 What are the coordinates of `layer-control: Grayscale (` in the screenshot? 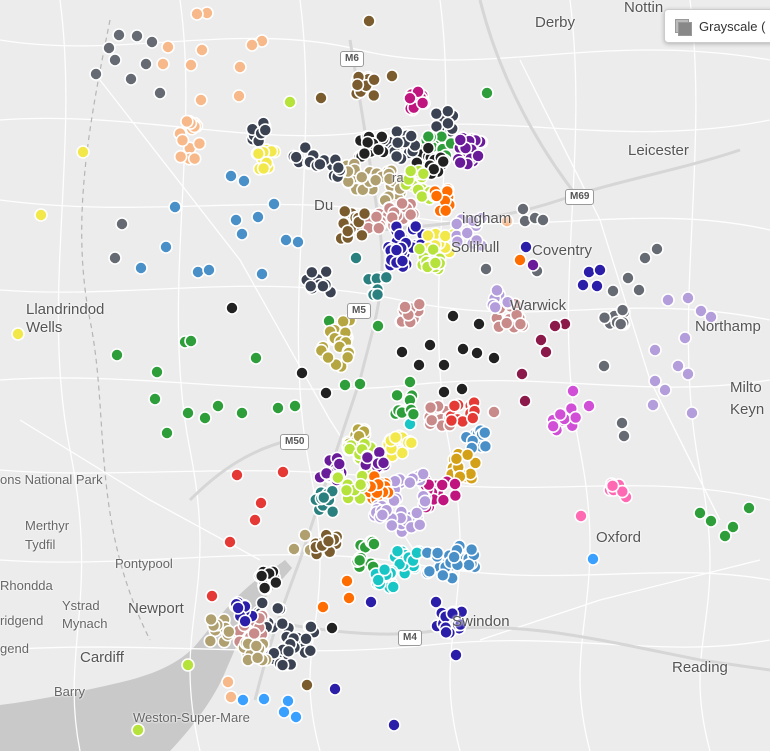 It's located at (717, 26).